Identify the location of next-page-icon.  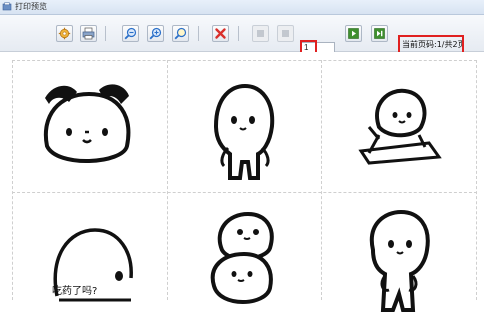
(353, 33).